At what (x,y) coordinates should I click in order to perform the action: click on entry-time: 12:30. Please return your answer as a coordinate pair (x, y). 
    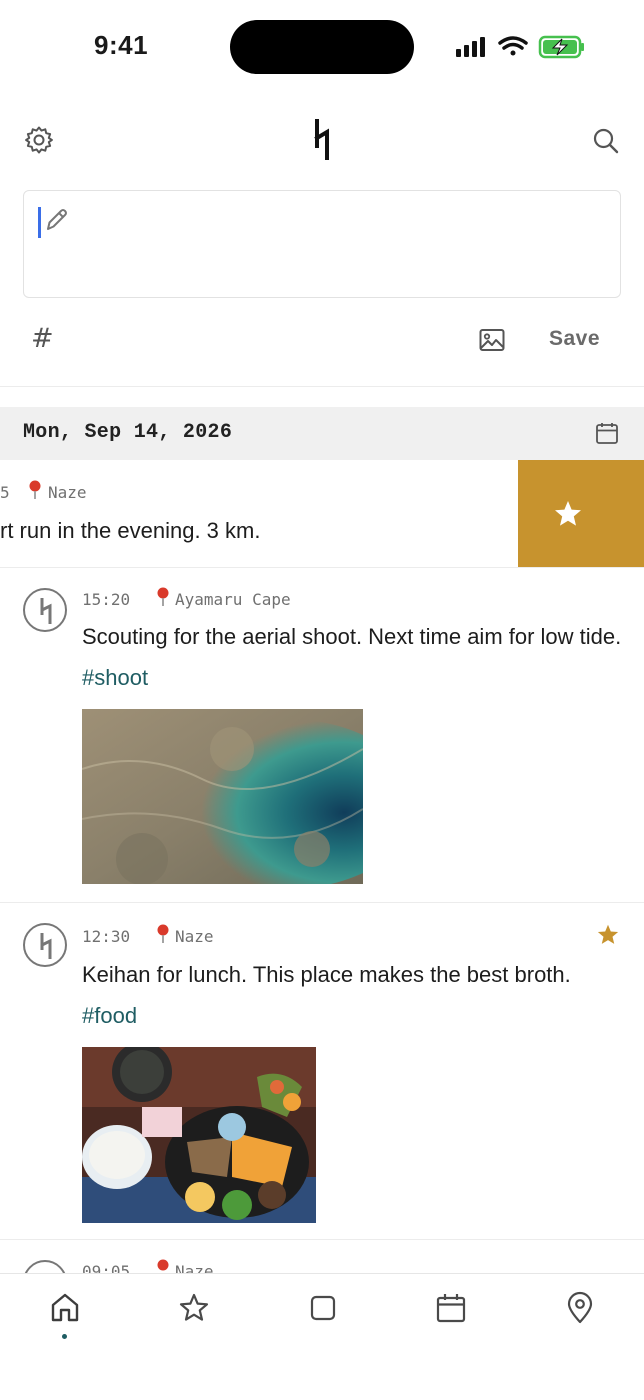
    Looking at the image, I should click on (106, 936).